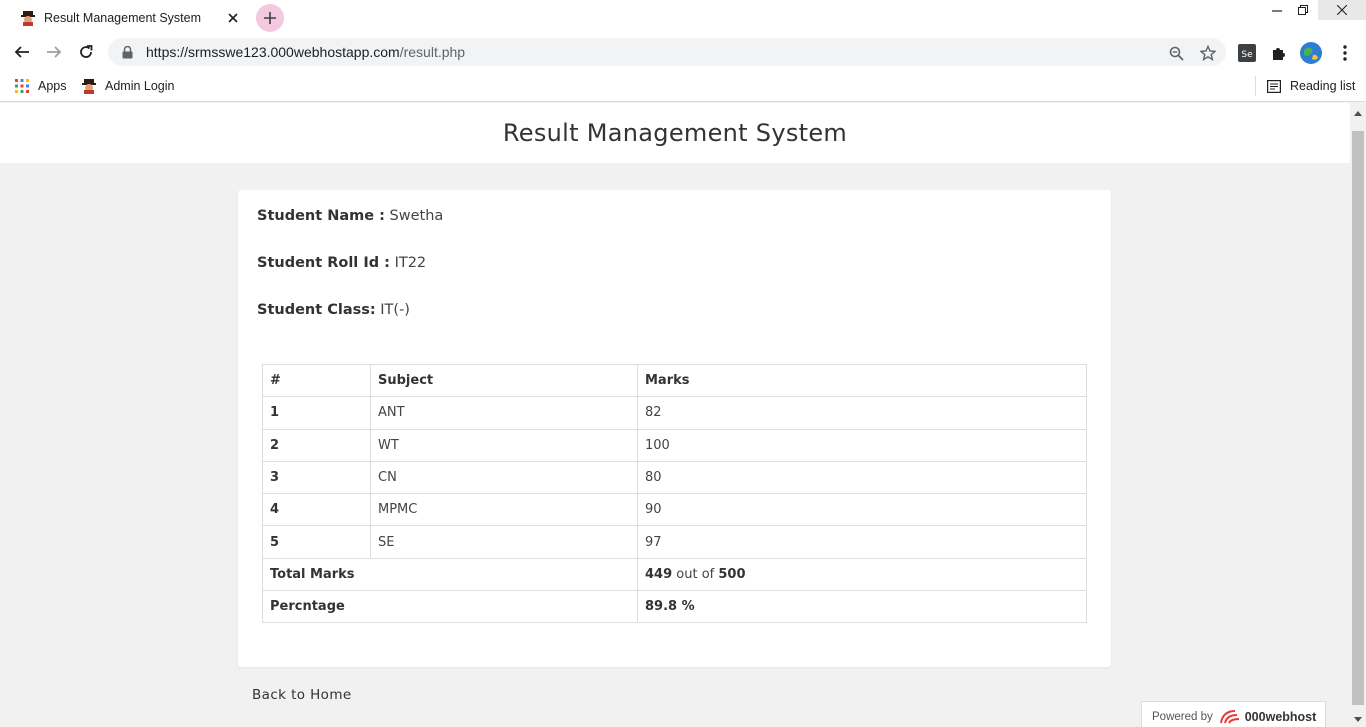  I want to click on tab-strip: Result Management System, so click(683, 17).